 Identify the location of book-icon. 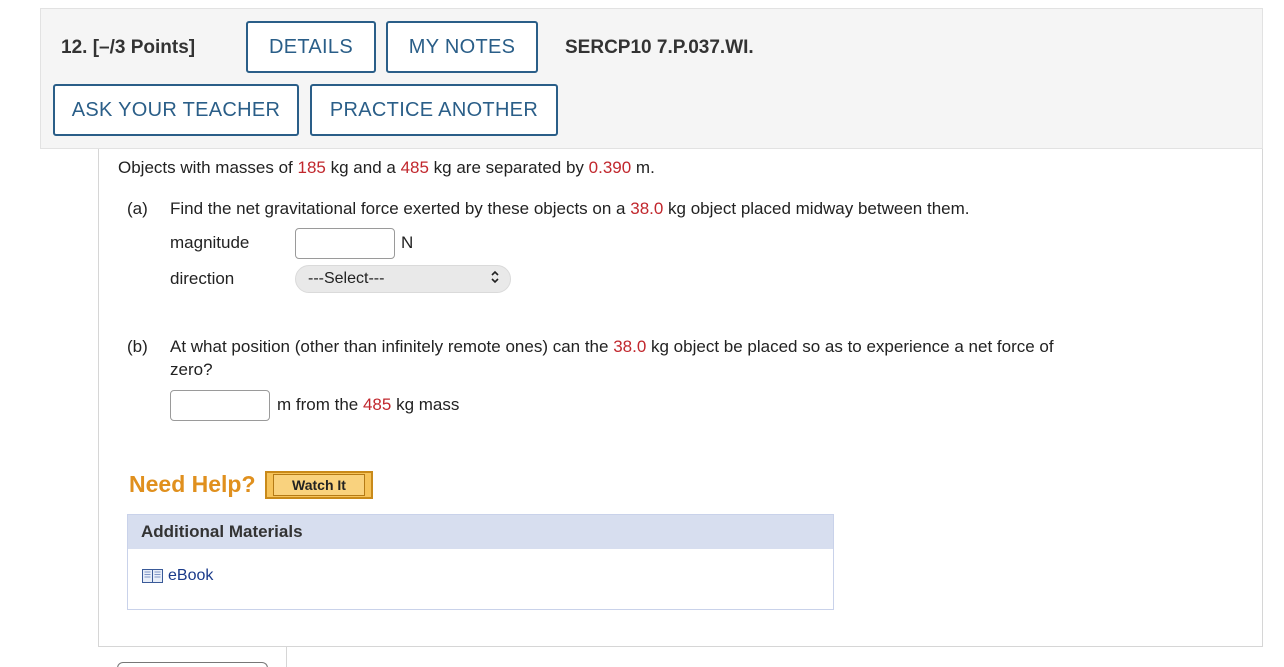
(152, 576).